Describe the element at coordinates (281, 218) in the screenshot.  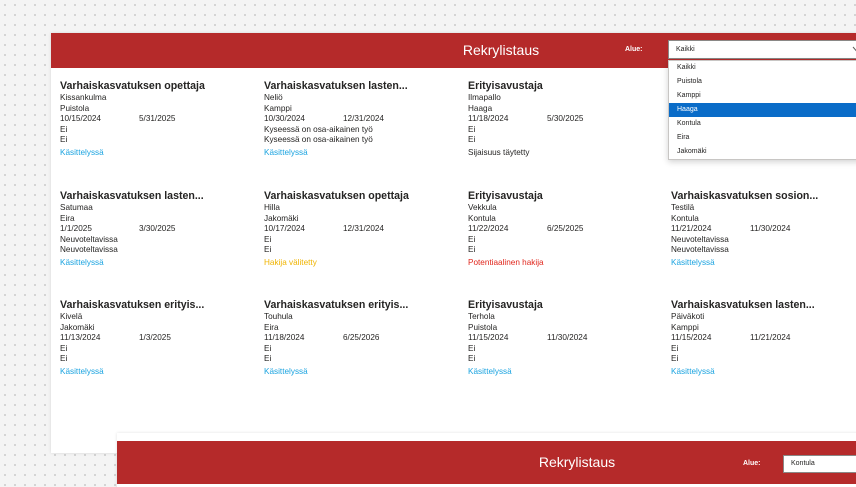
I see `job-area: Jakomäki` at that location.